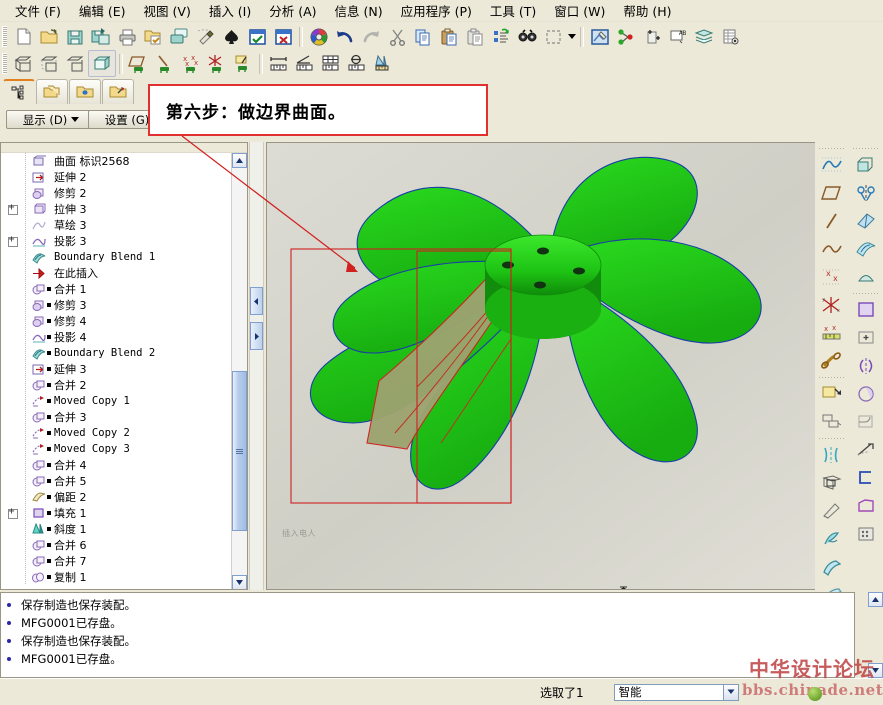 This screenshot has width=883, height=705. Describe the element at coordinates (117, 353) in the screenshot. I see `tree-item: Boundary Blend 2` at that location.